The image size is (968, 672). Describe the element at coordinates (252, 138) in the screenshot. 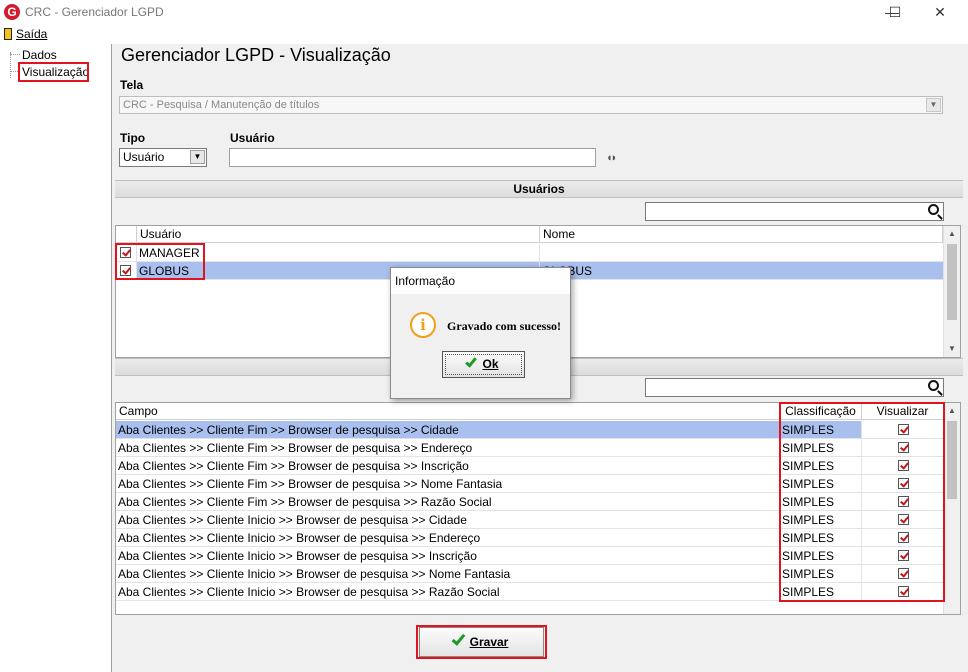

I see `usuario-label: Usuário` at that location.